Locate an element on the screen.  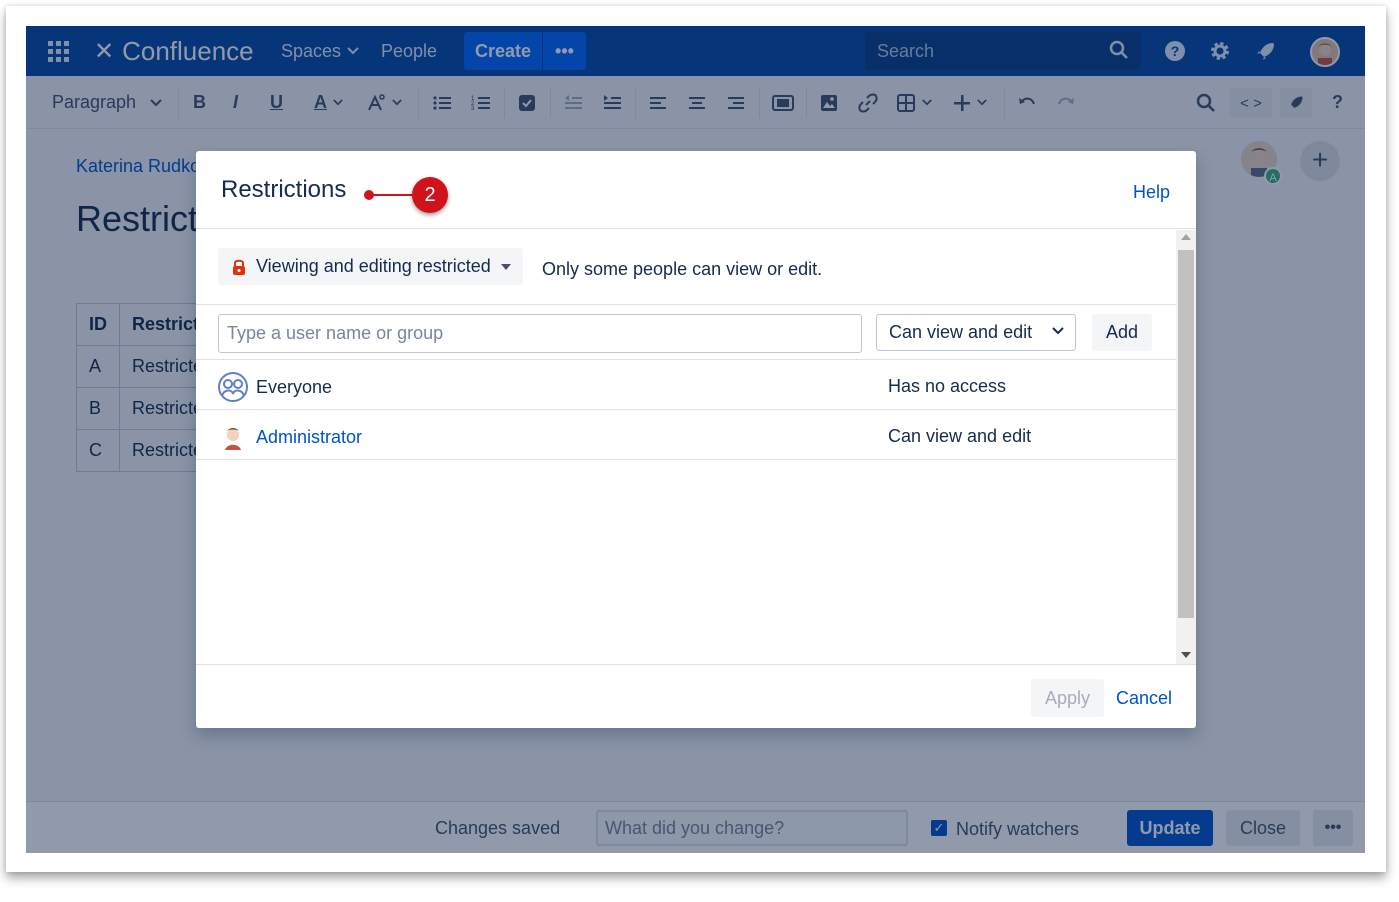
permission-row: Administrator Can view and edit is located at coordinates (686, 435).